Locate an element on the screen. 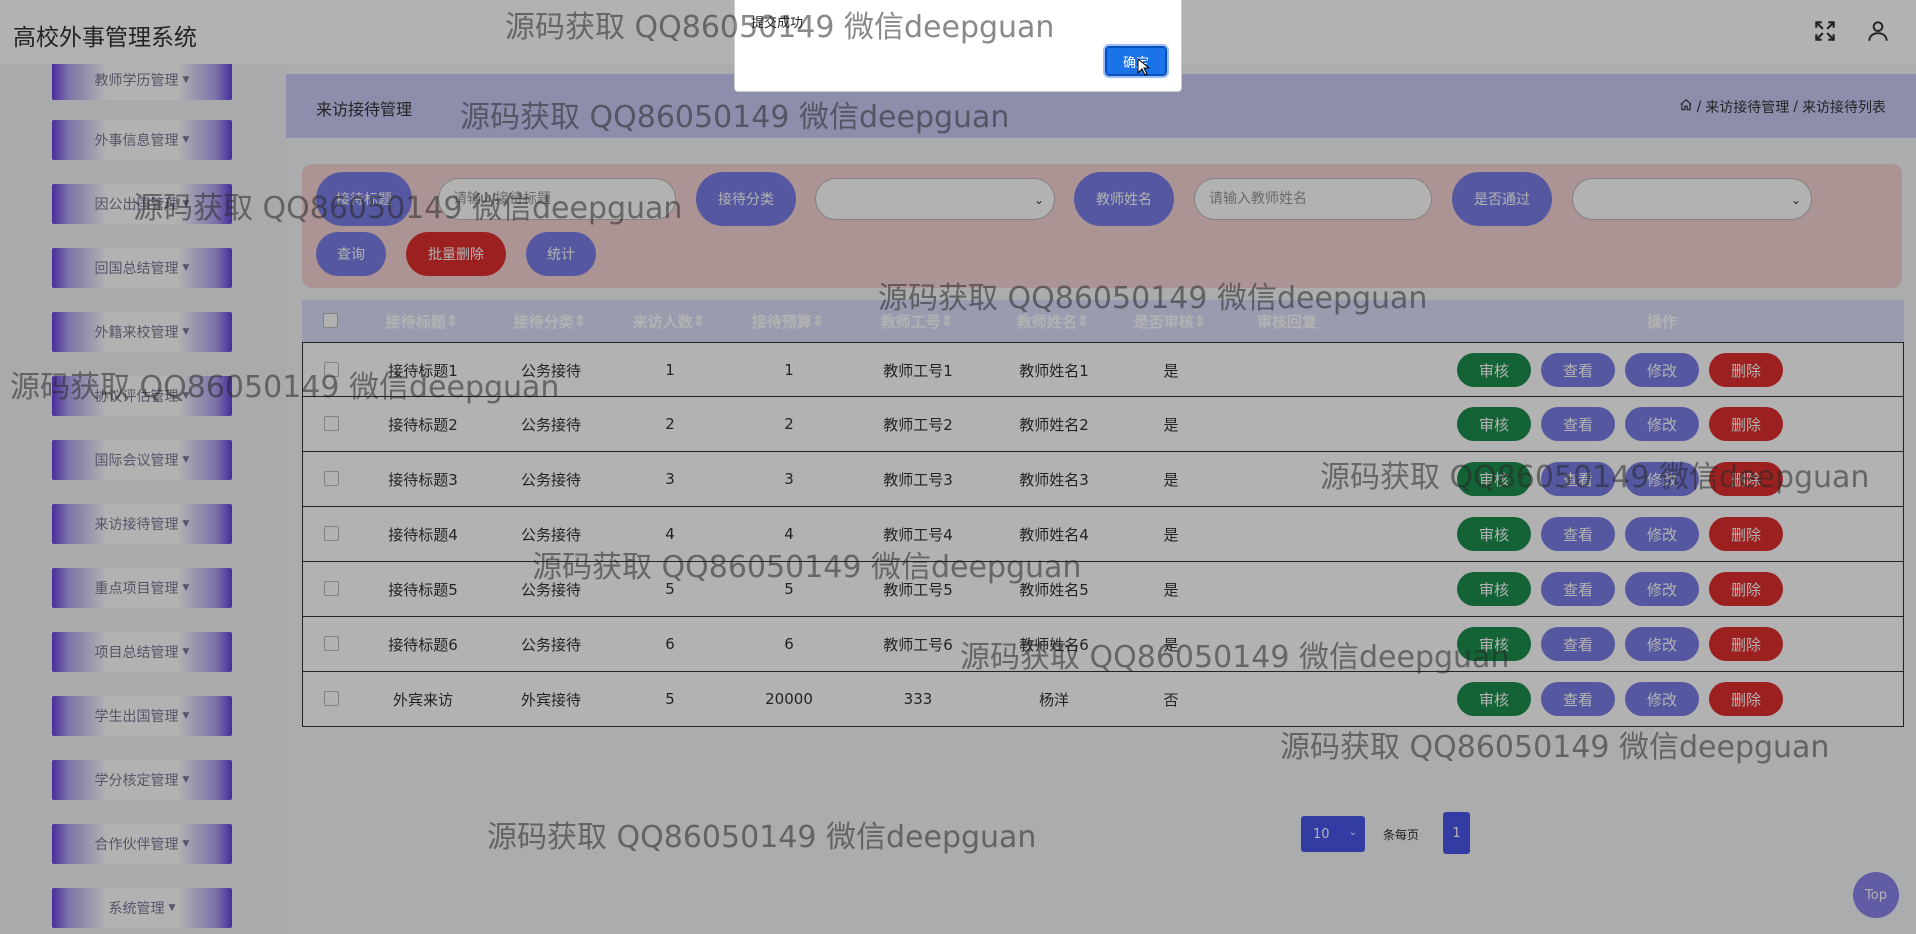 The width and height of the screenshot is (1916, 934). alert-ok-button: 确定 is located at coordinates (1136, 61).